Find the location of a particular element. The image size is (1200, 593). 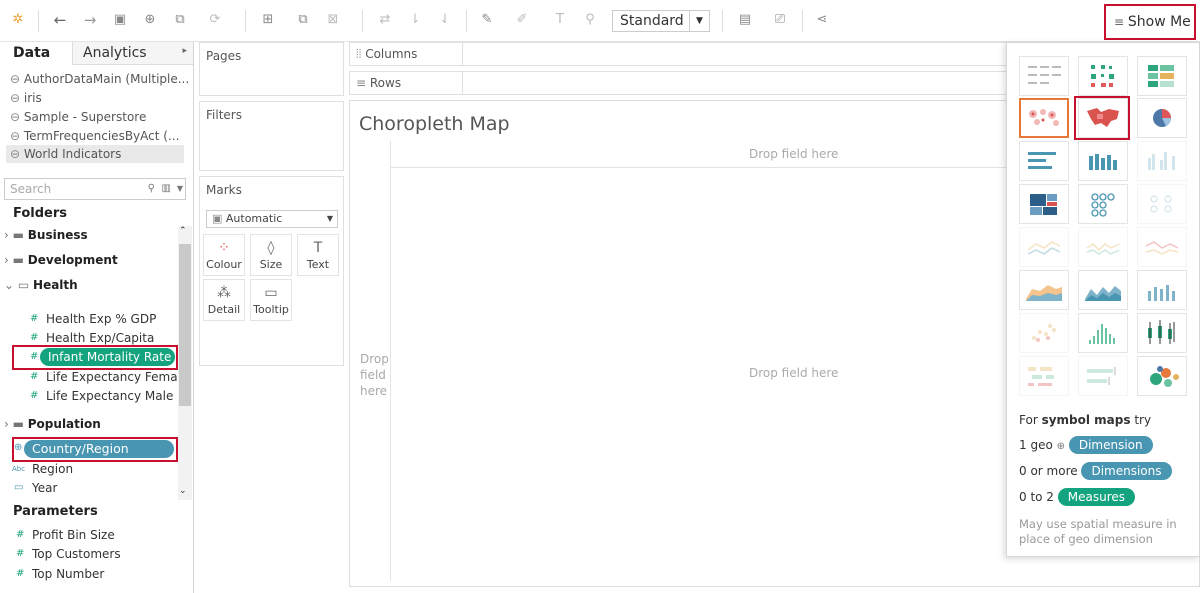

redo-icon: → is located at coordinates (90, 20).